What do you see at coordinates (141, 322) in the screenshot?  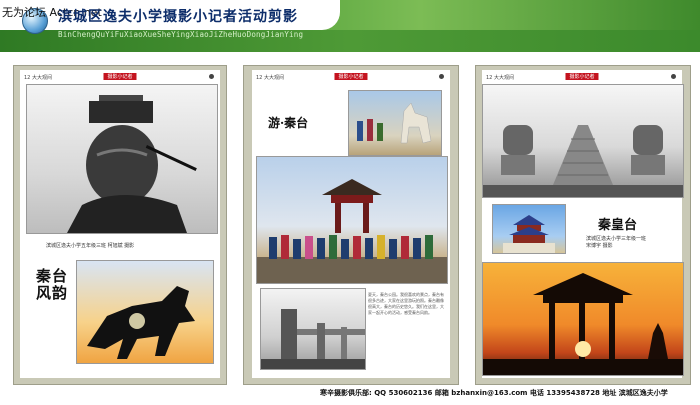 I see `horse-graphic` at bounding box center [141, 322].